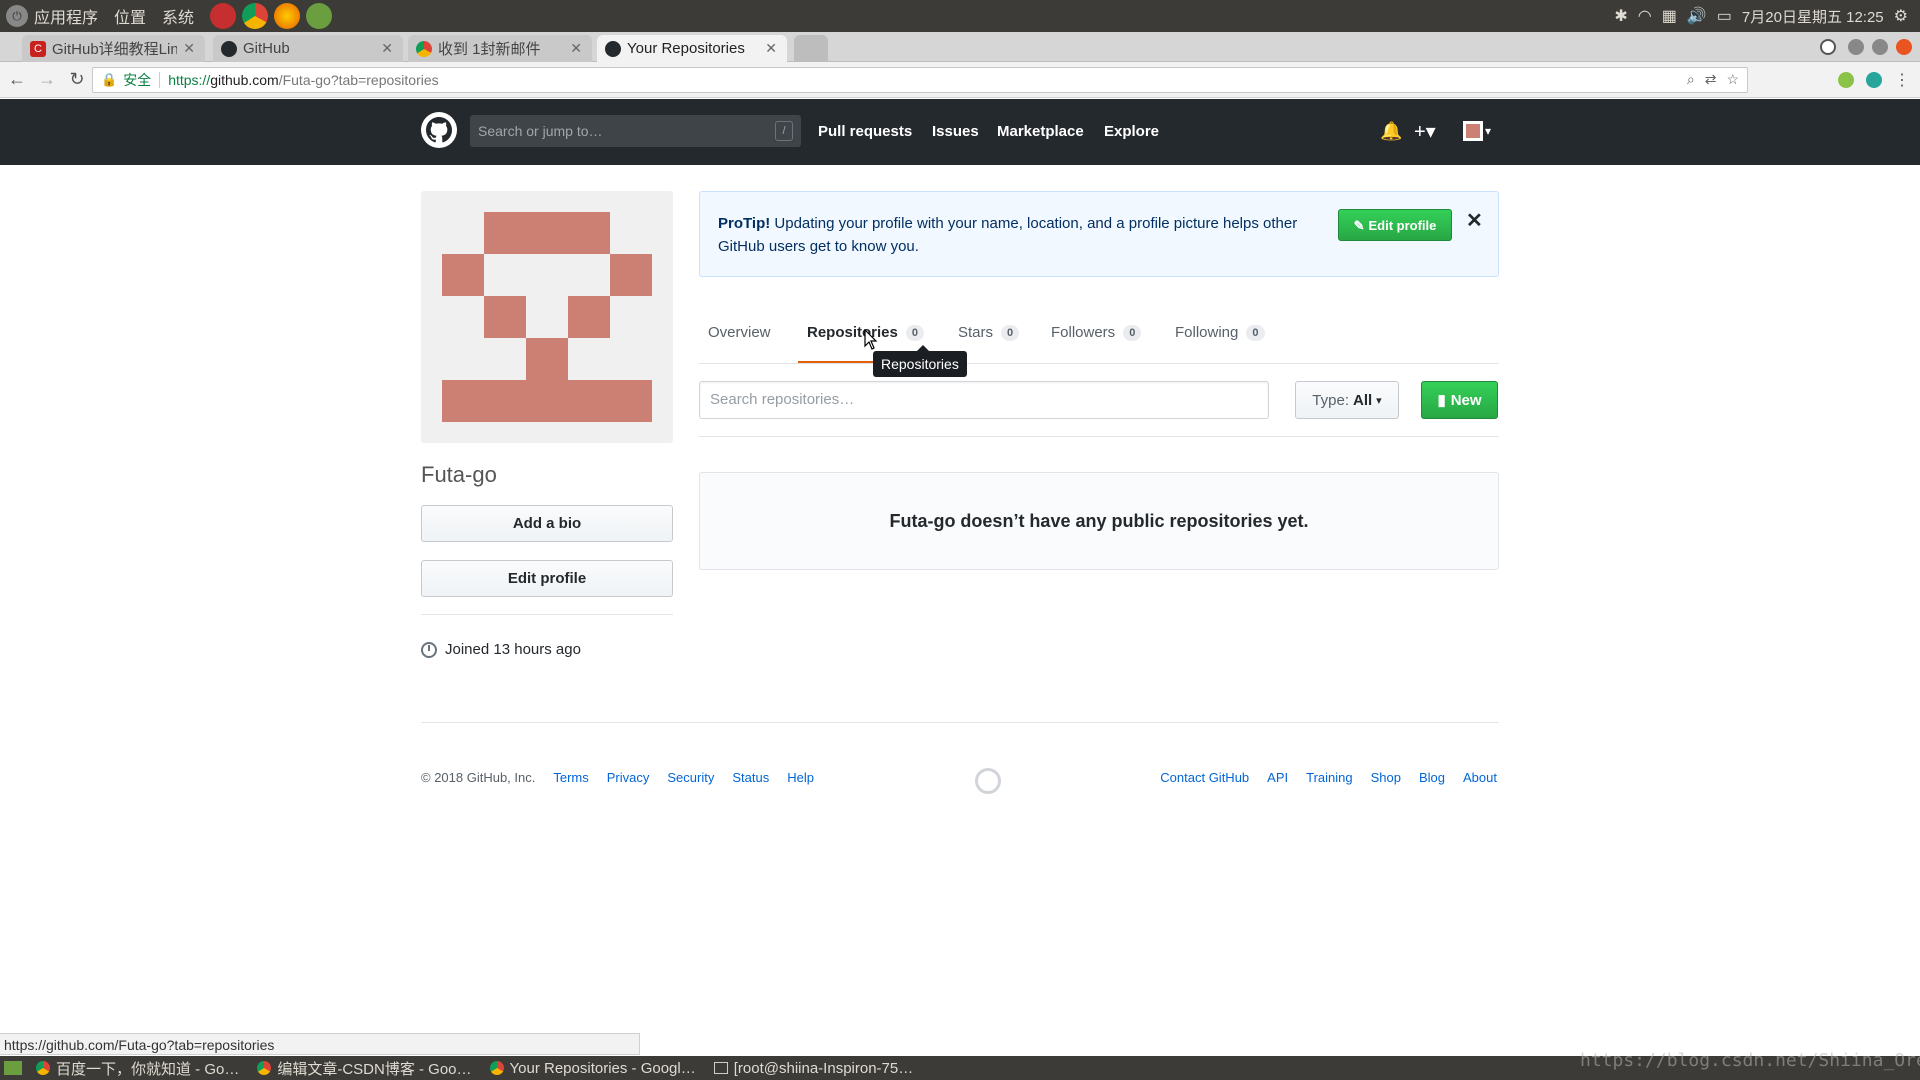 The height and width of the screenshot is (1080, 1920). What do you see at coordinates (811, 48) in the screenshot?
I see `new-tab-button` at bounding box center [811, 48].